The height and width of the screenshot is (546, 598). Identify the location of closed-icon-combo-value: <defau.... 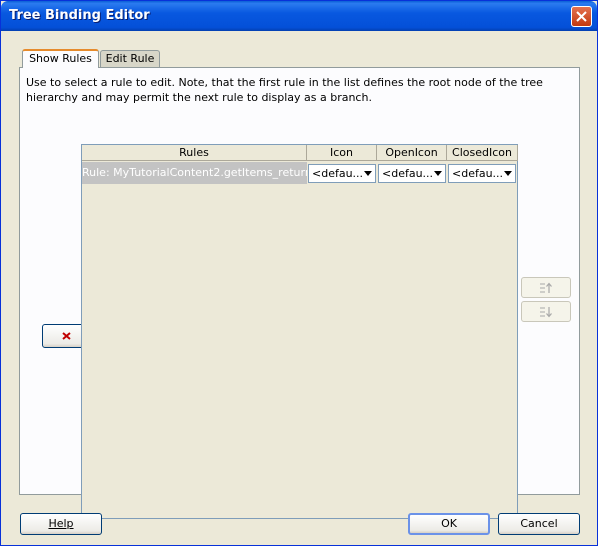
(478, 173).